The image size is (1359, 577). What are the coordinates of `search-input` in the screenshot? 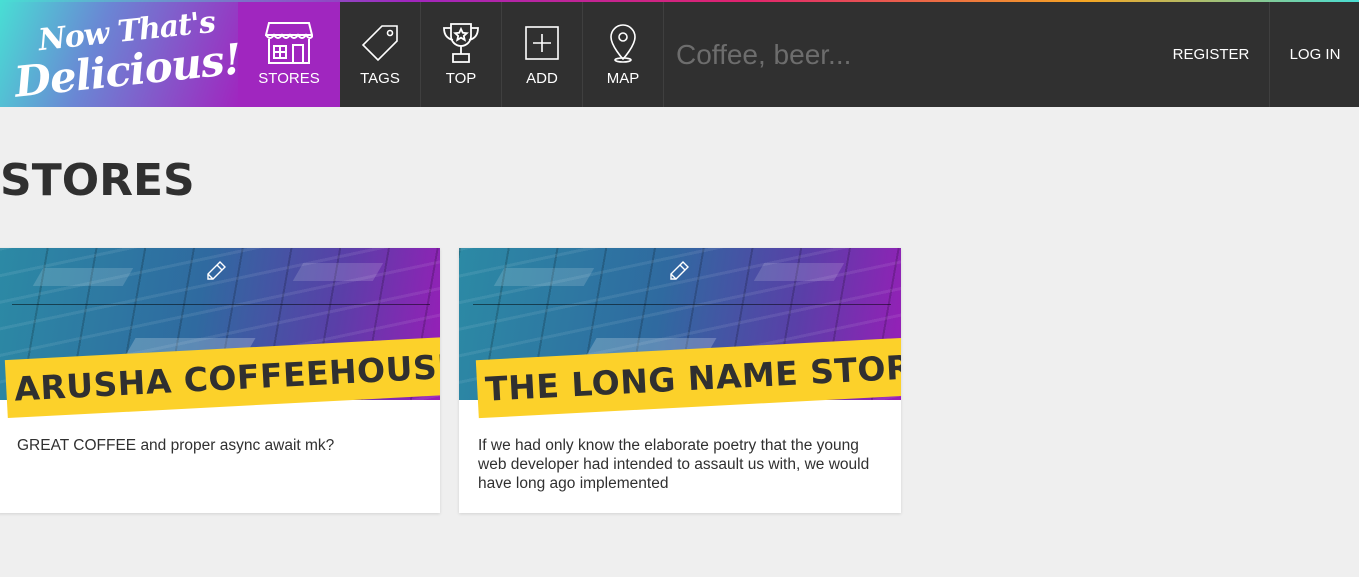 It's located at (896, 54).